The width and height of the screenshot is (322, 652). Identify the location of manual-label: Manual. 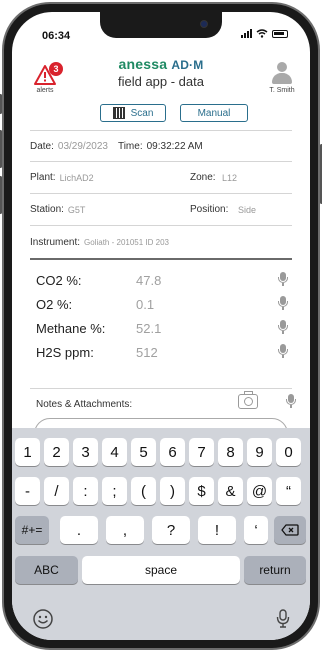
(214, 113).